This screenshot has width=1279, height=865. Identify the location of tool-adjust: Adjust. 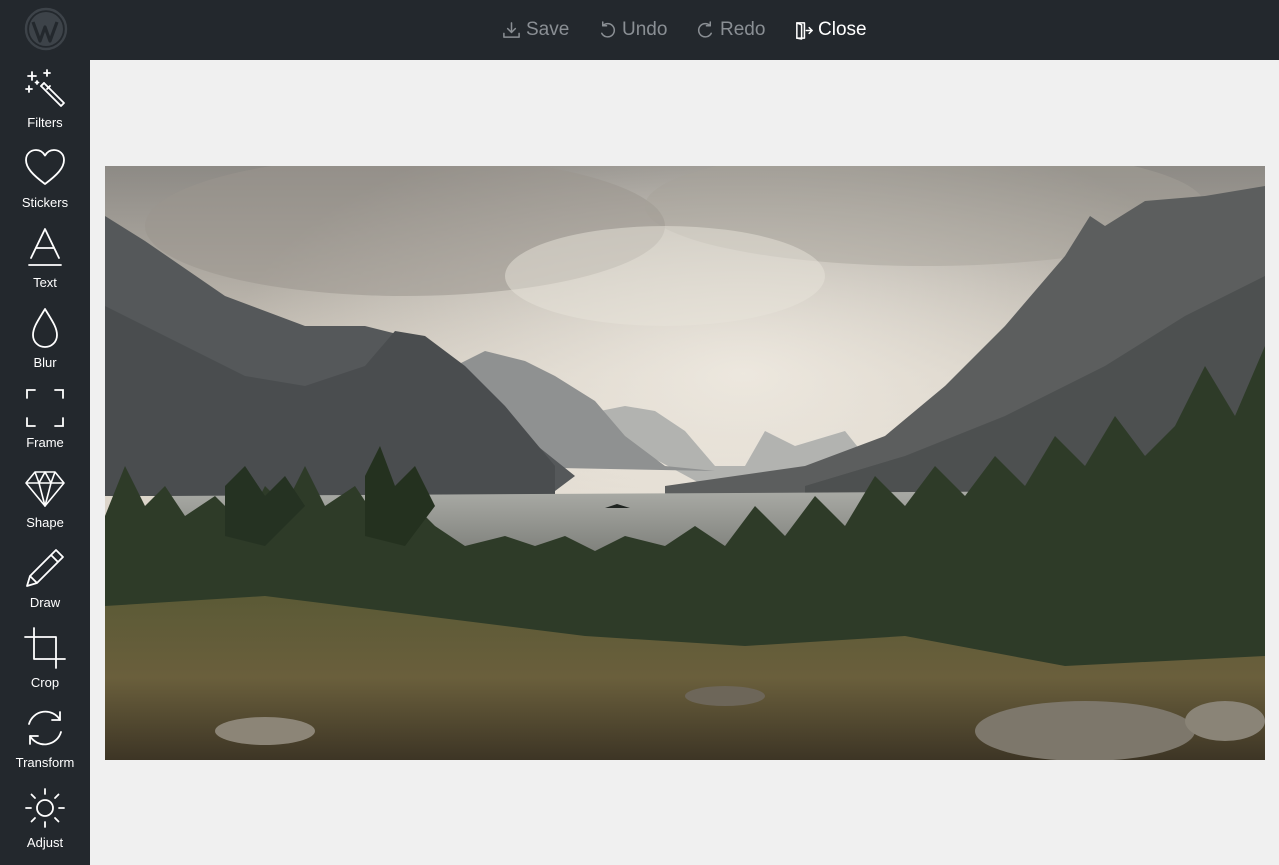
(45, 820).